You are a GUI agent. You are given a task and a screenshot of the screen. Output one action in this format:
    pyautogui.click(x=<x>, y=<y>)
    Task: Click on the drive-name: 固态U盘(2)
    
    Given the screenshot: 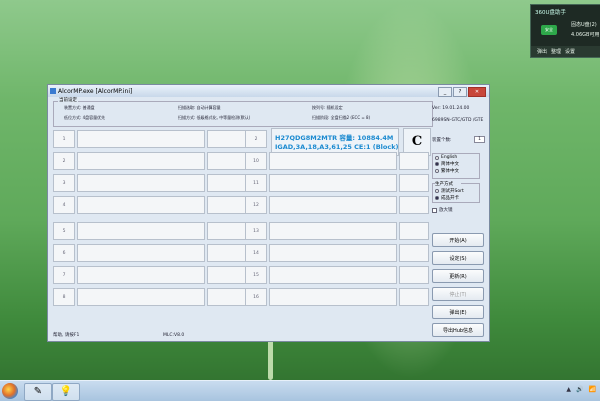 What is the action you would take?
    pyautogui.click(x=584, y=25)
    